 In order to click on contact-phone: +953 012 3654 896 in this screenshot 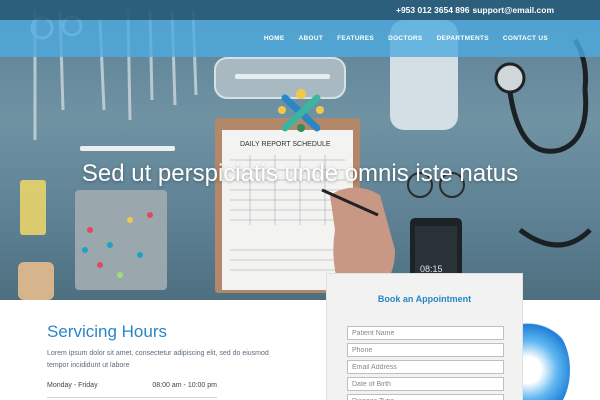, I will do `click(433, 10)`.